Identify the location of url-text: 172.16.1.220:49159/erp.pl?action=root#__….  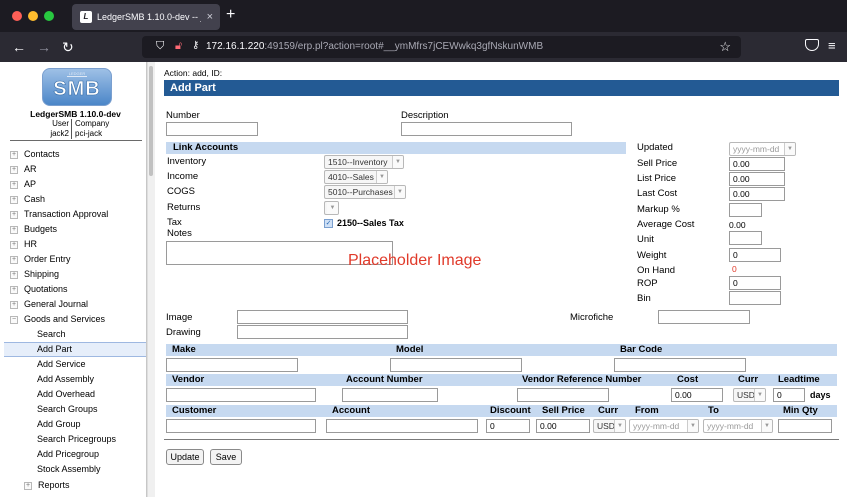
(374, 47).